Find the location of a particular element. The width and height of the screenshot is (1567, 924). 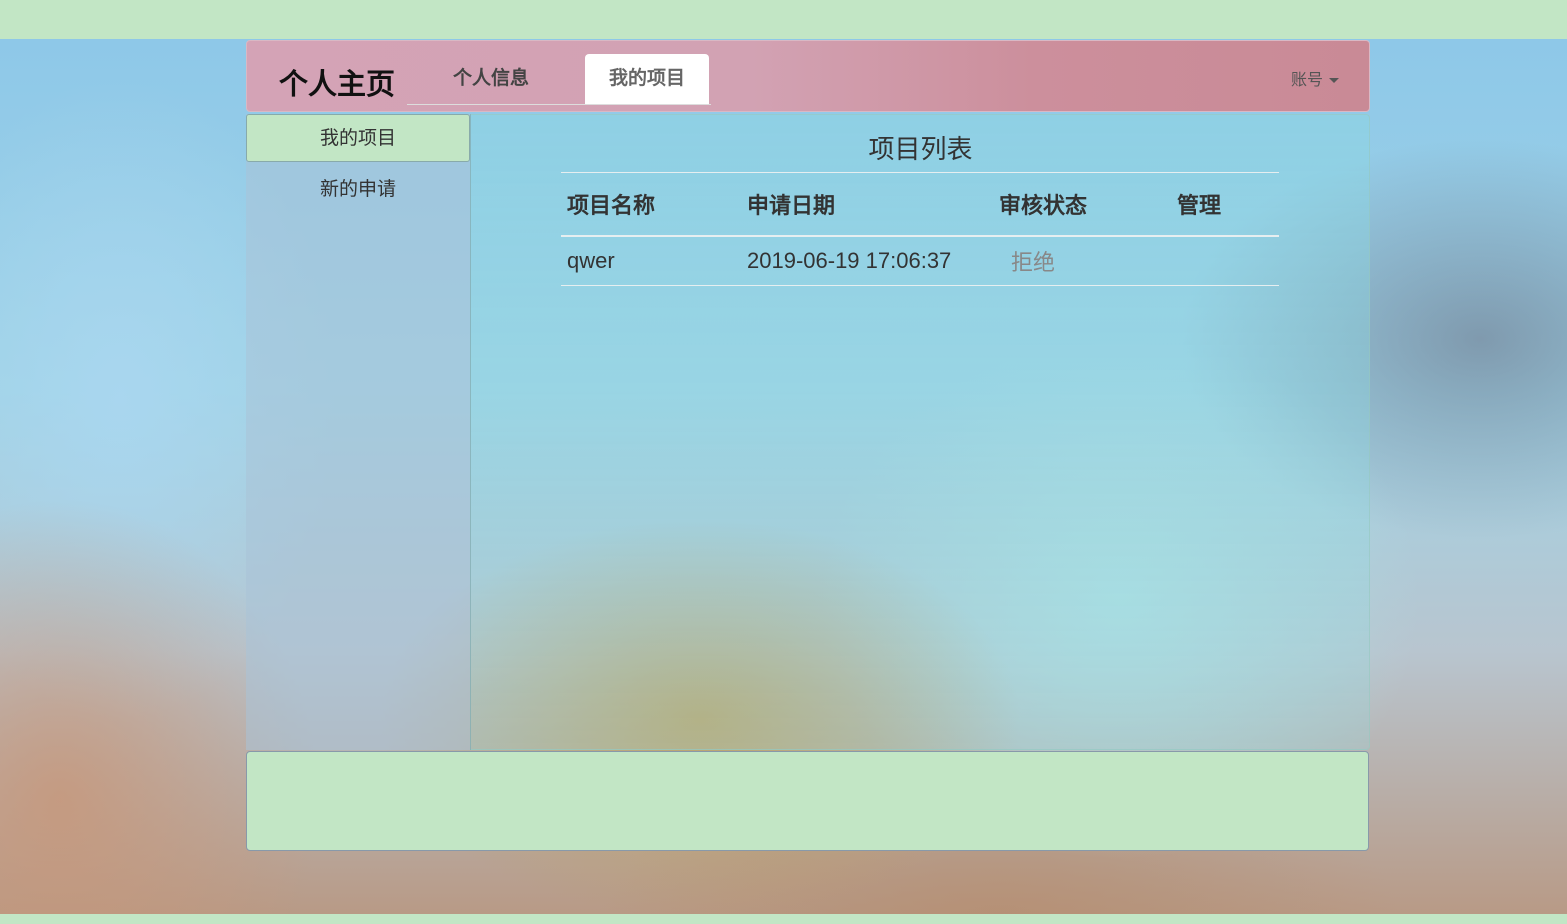

column-header-manage: 管理 is located at coordinates (1225, 204).